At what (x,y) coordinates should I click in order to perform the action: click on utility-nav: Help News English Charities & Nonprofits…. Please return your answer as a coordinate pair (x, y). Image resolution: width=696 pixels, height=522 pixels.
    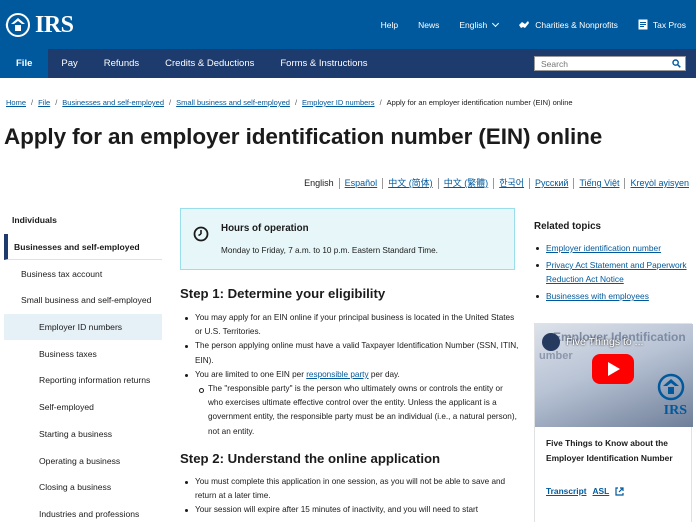
    Looking at the image, I should click on (523, 24).